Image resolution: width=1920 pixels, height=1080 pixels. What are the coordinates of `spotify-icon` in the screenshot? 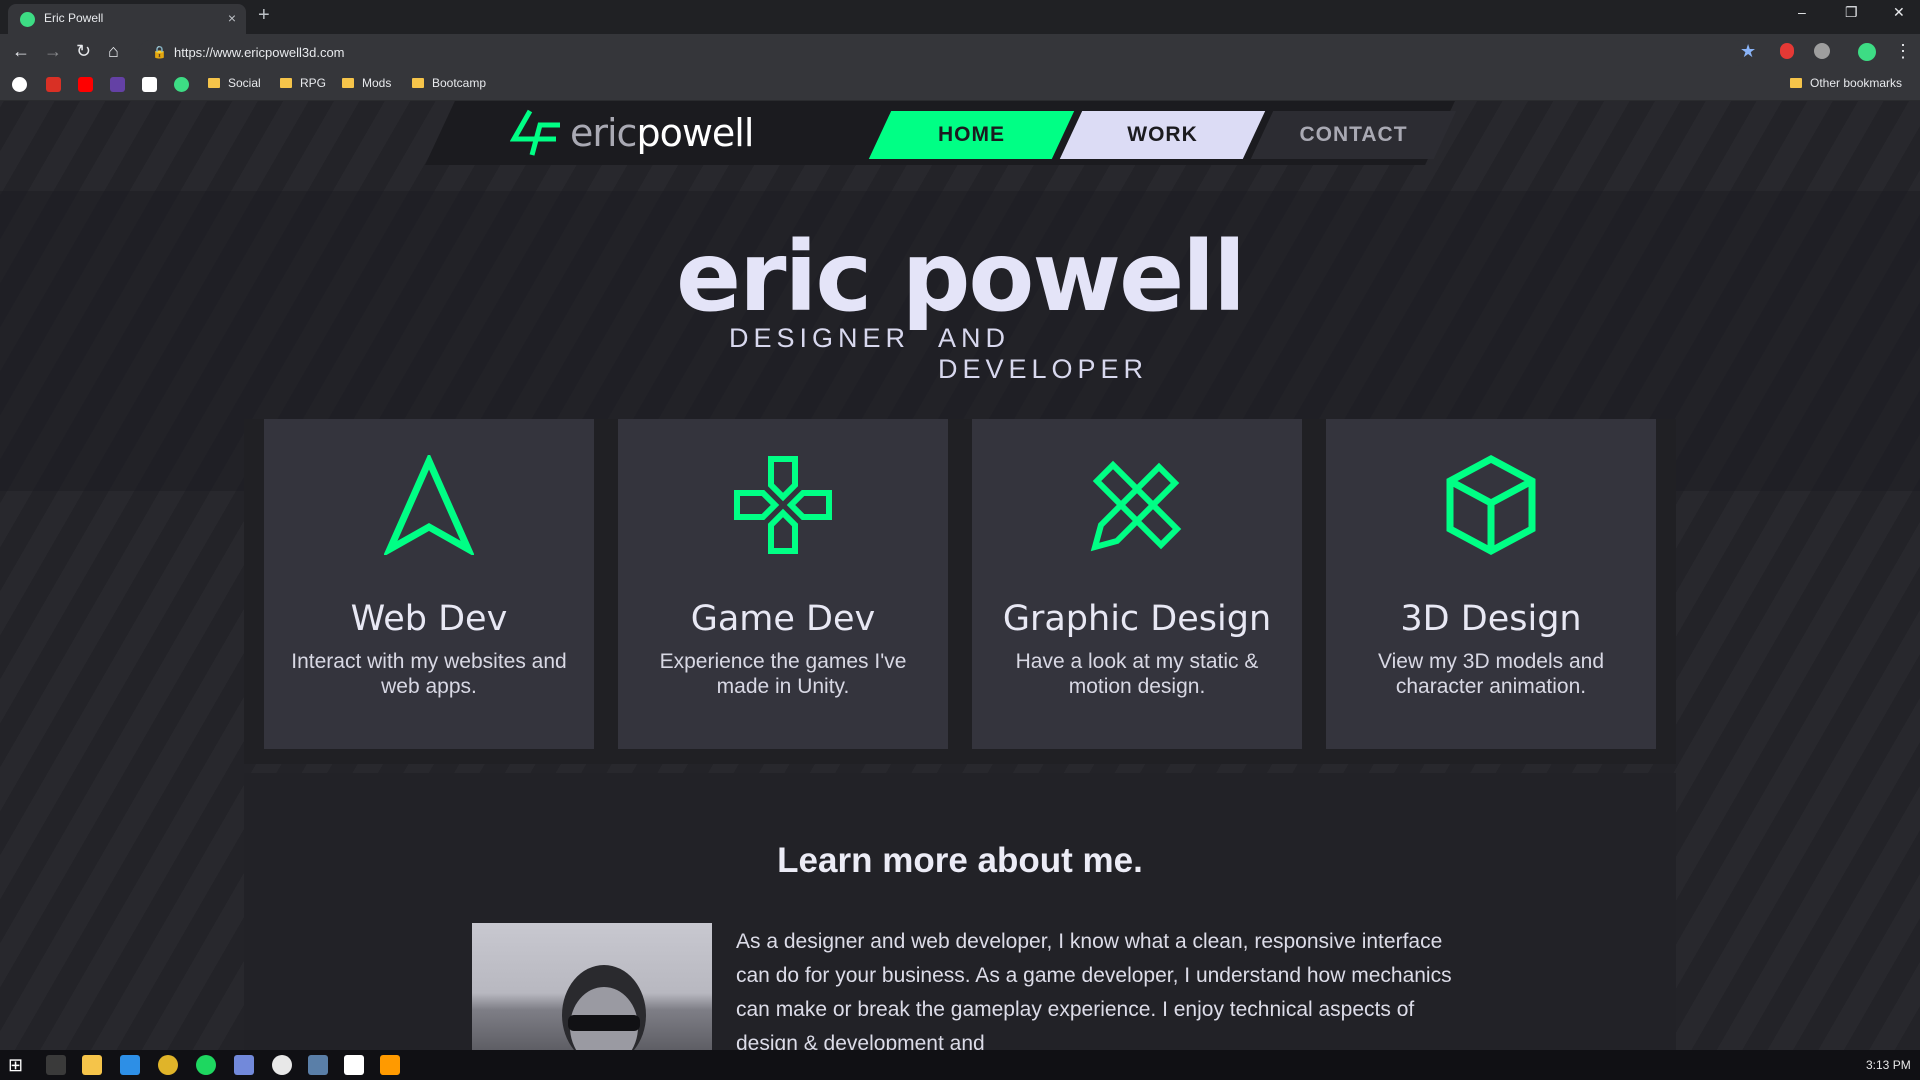 It's located at (206, 1065).